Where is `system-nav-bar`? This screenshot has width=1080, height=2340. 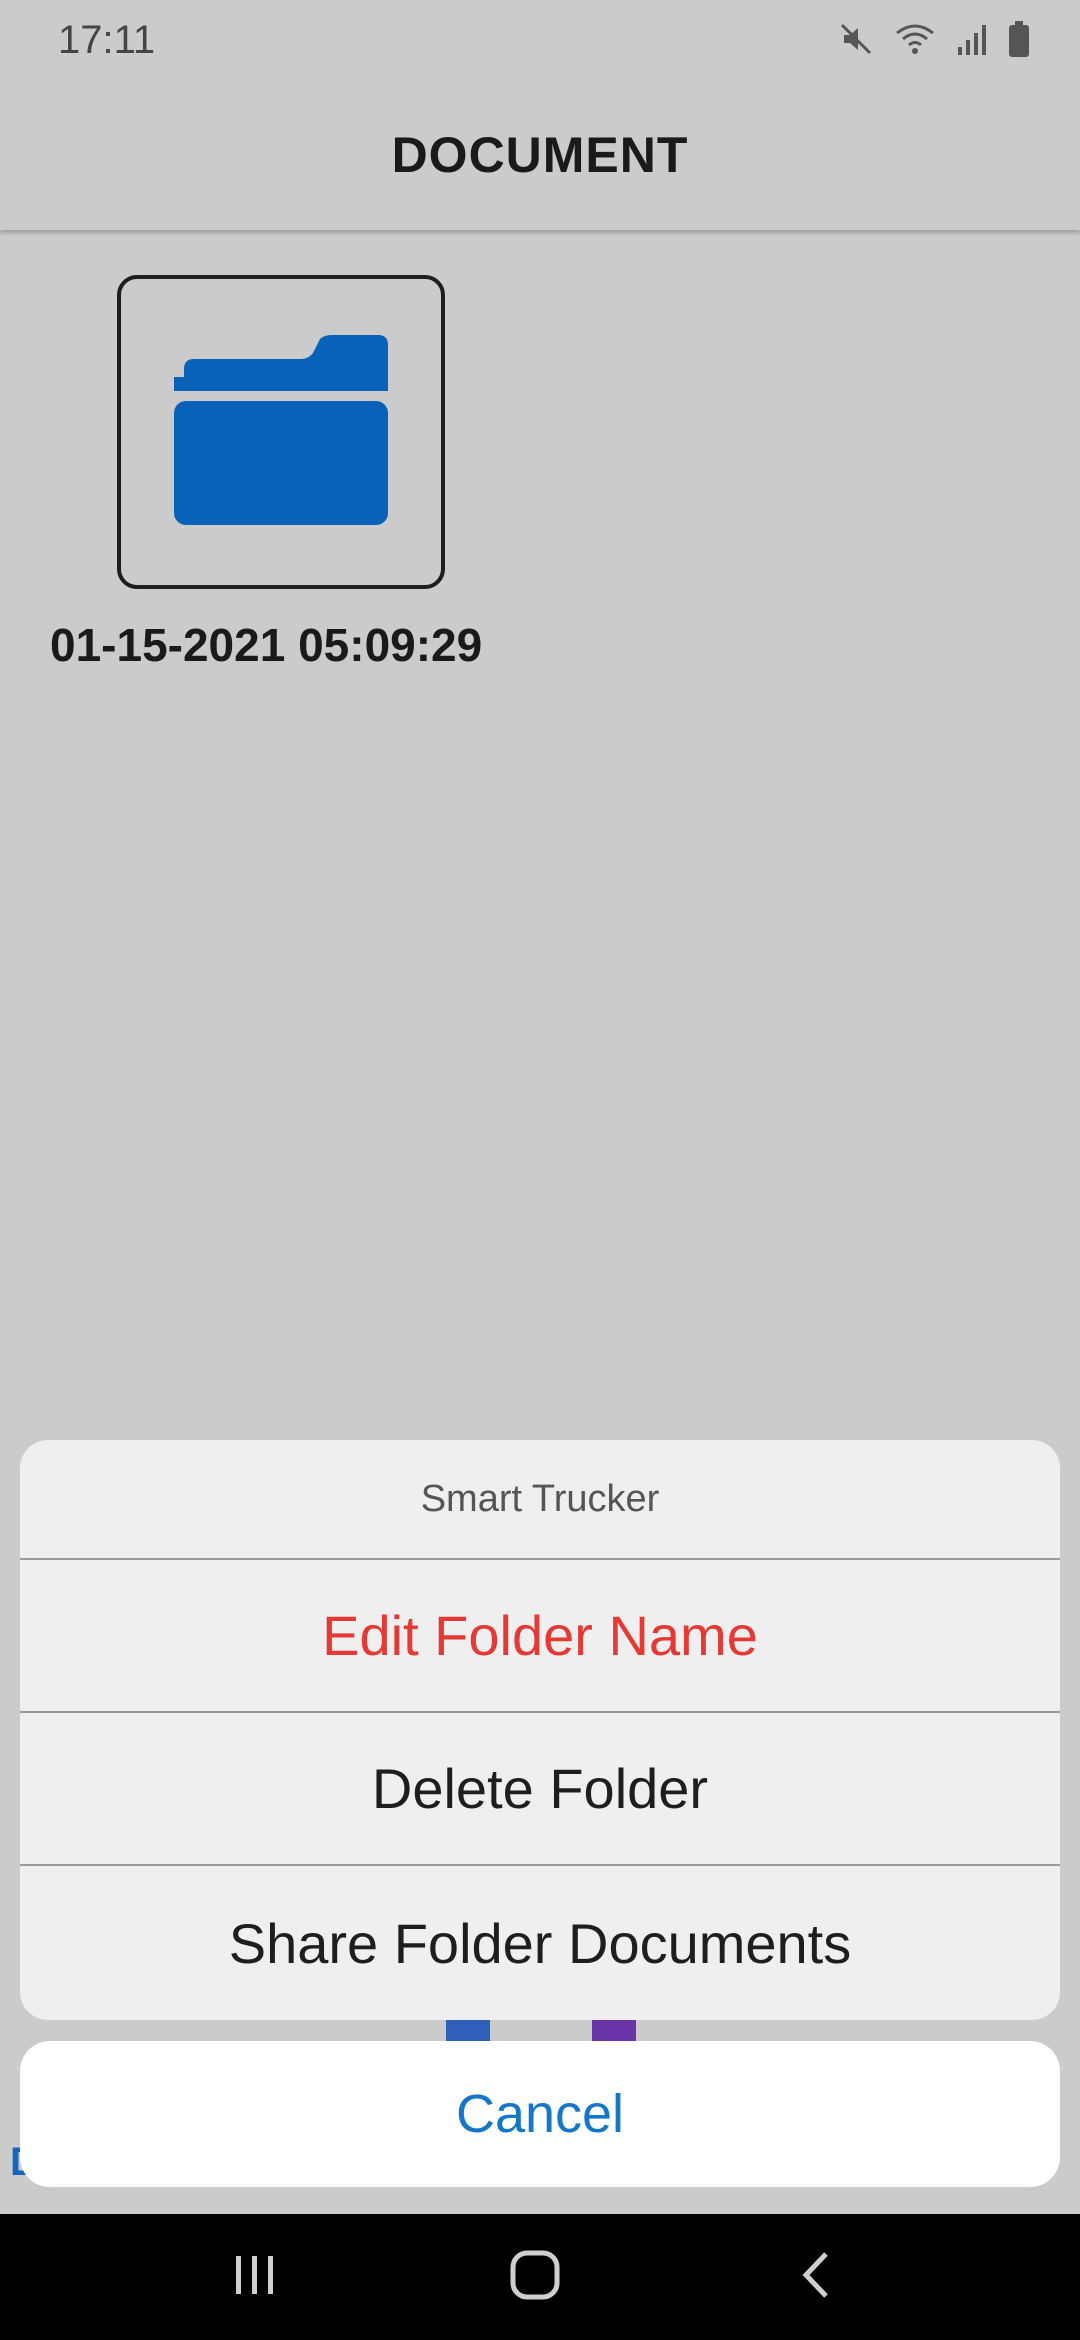 system-nav-bar is located at coordinates (540, 2277).